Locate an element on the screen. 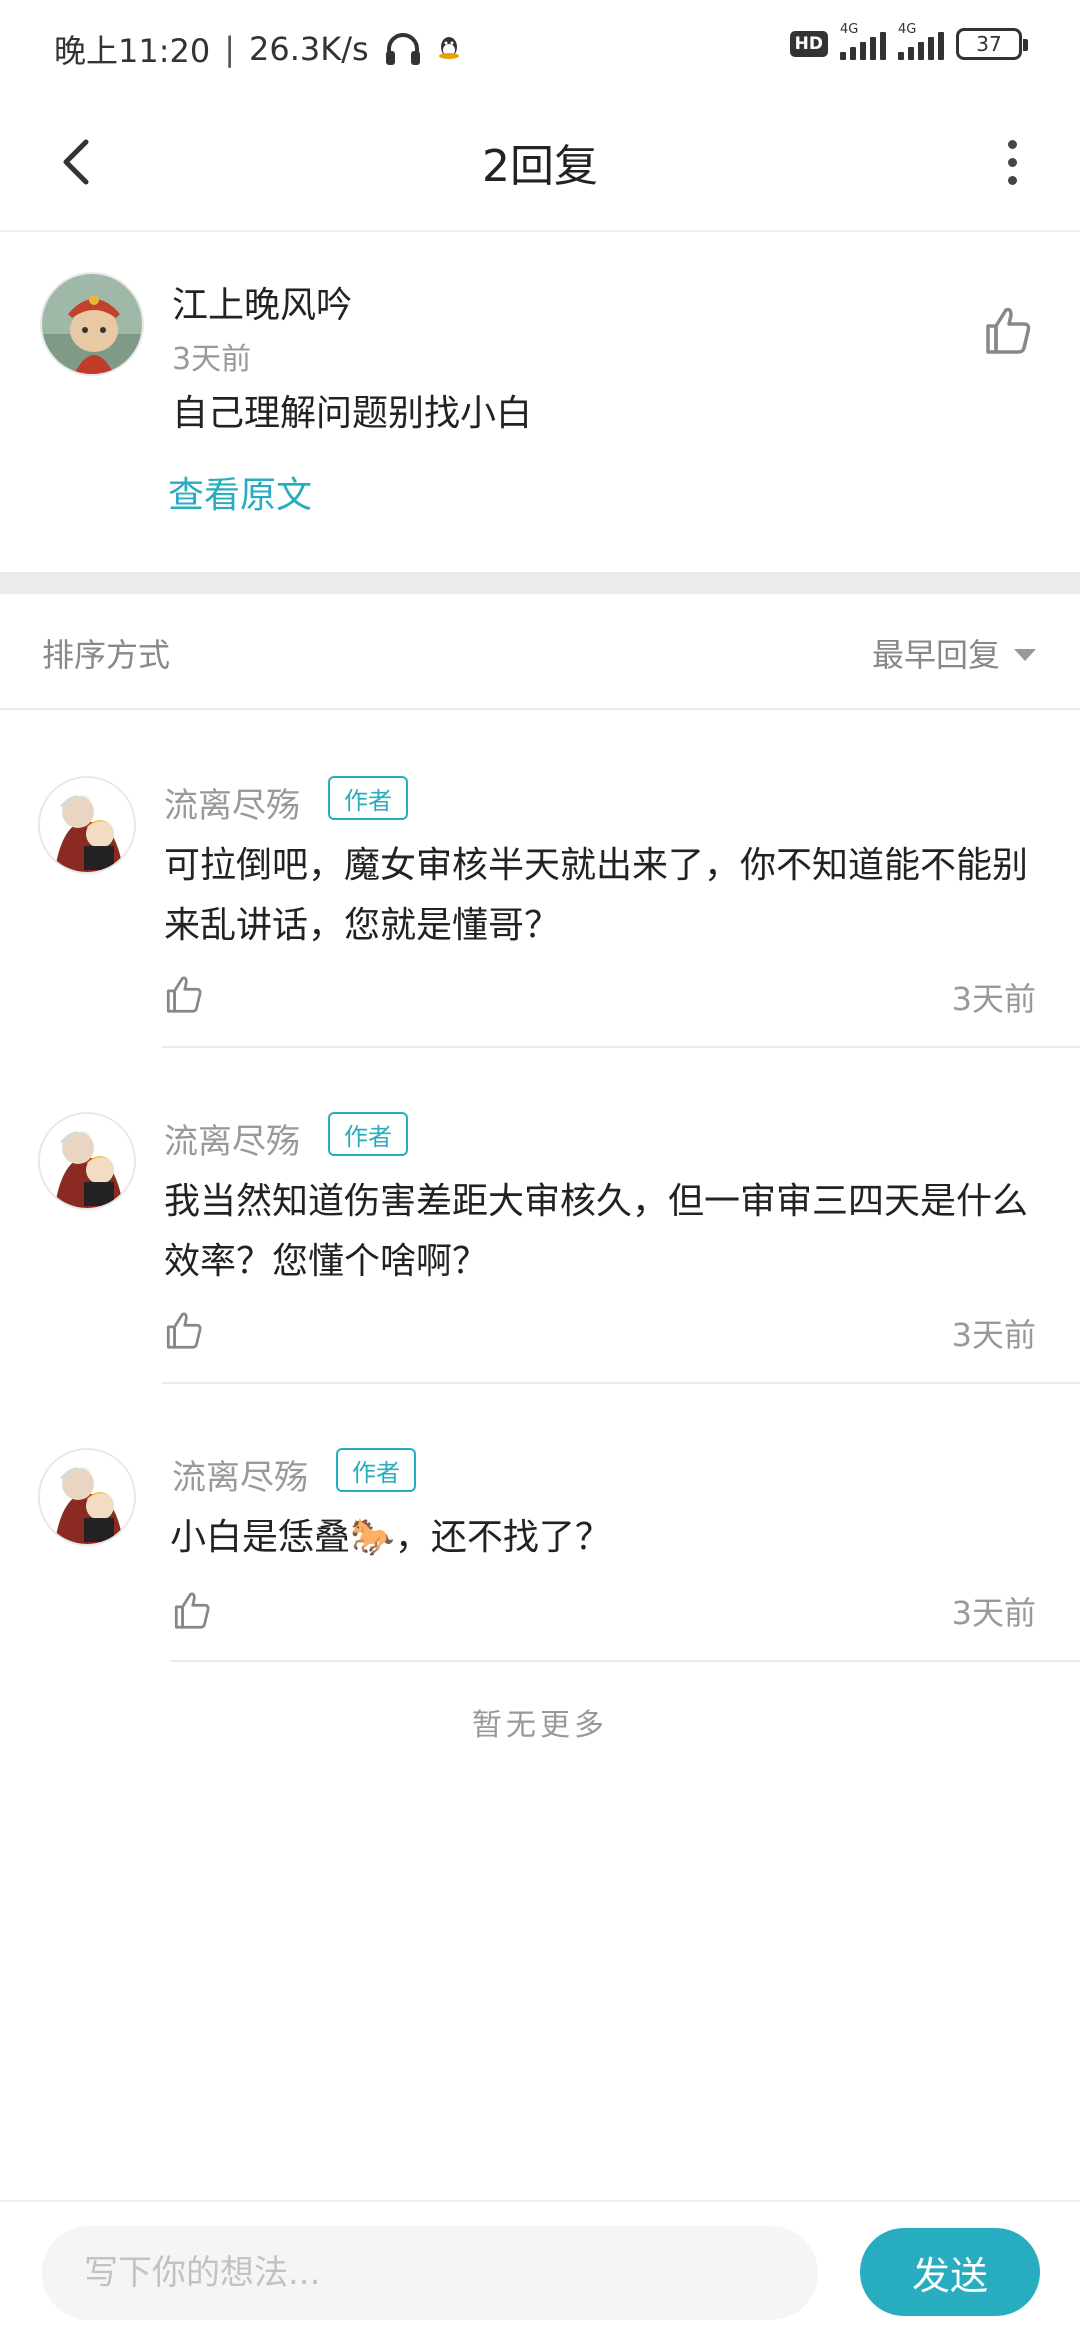 This screenshot has width=1080, height=2340. more-dots-icon is located at coordinates (1012, 144).